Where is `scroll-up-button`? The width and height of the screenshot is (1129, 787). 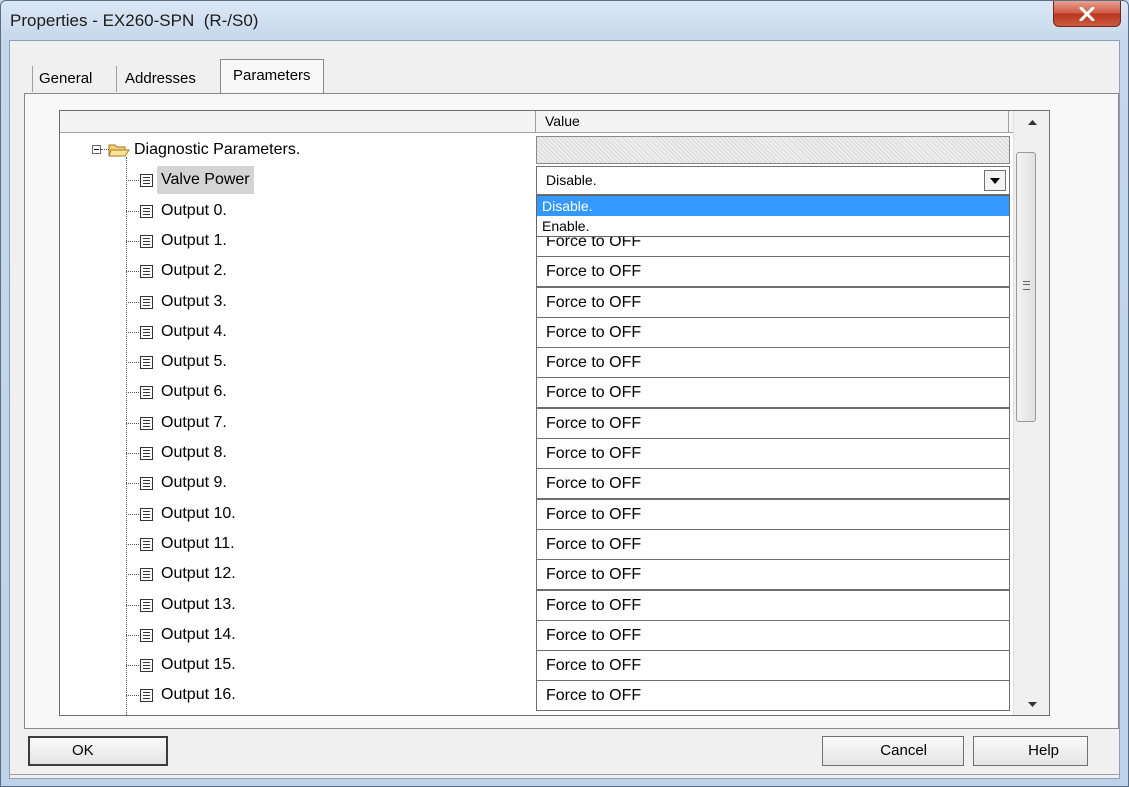
scroll-up-button is located at coordinates (1031, 122).